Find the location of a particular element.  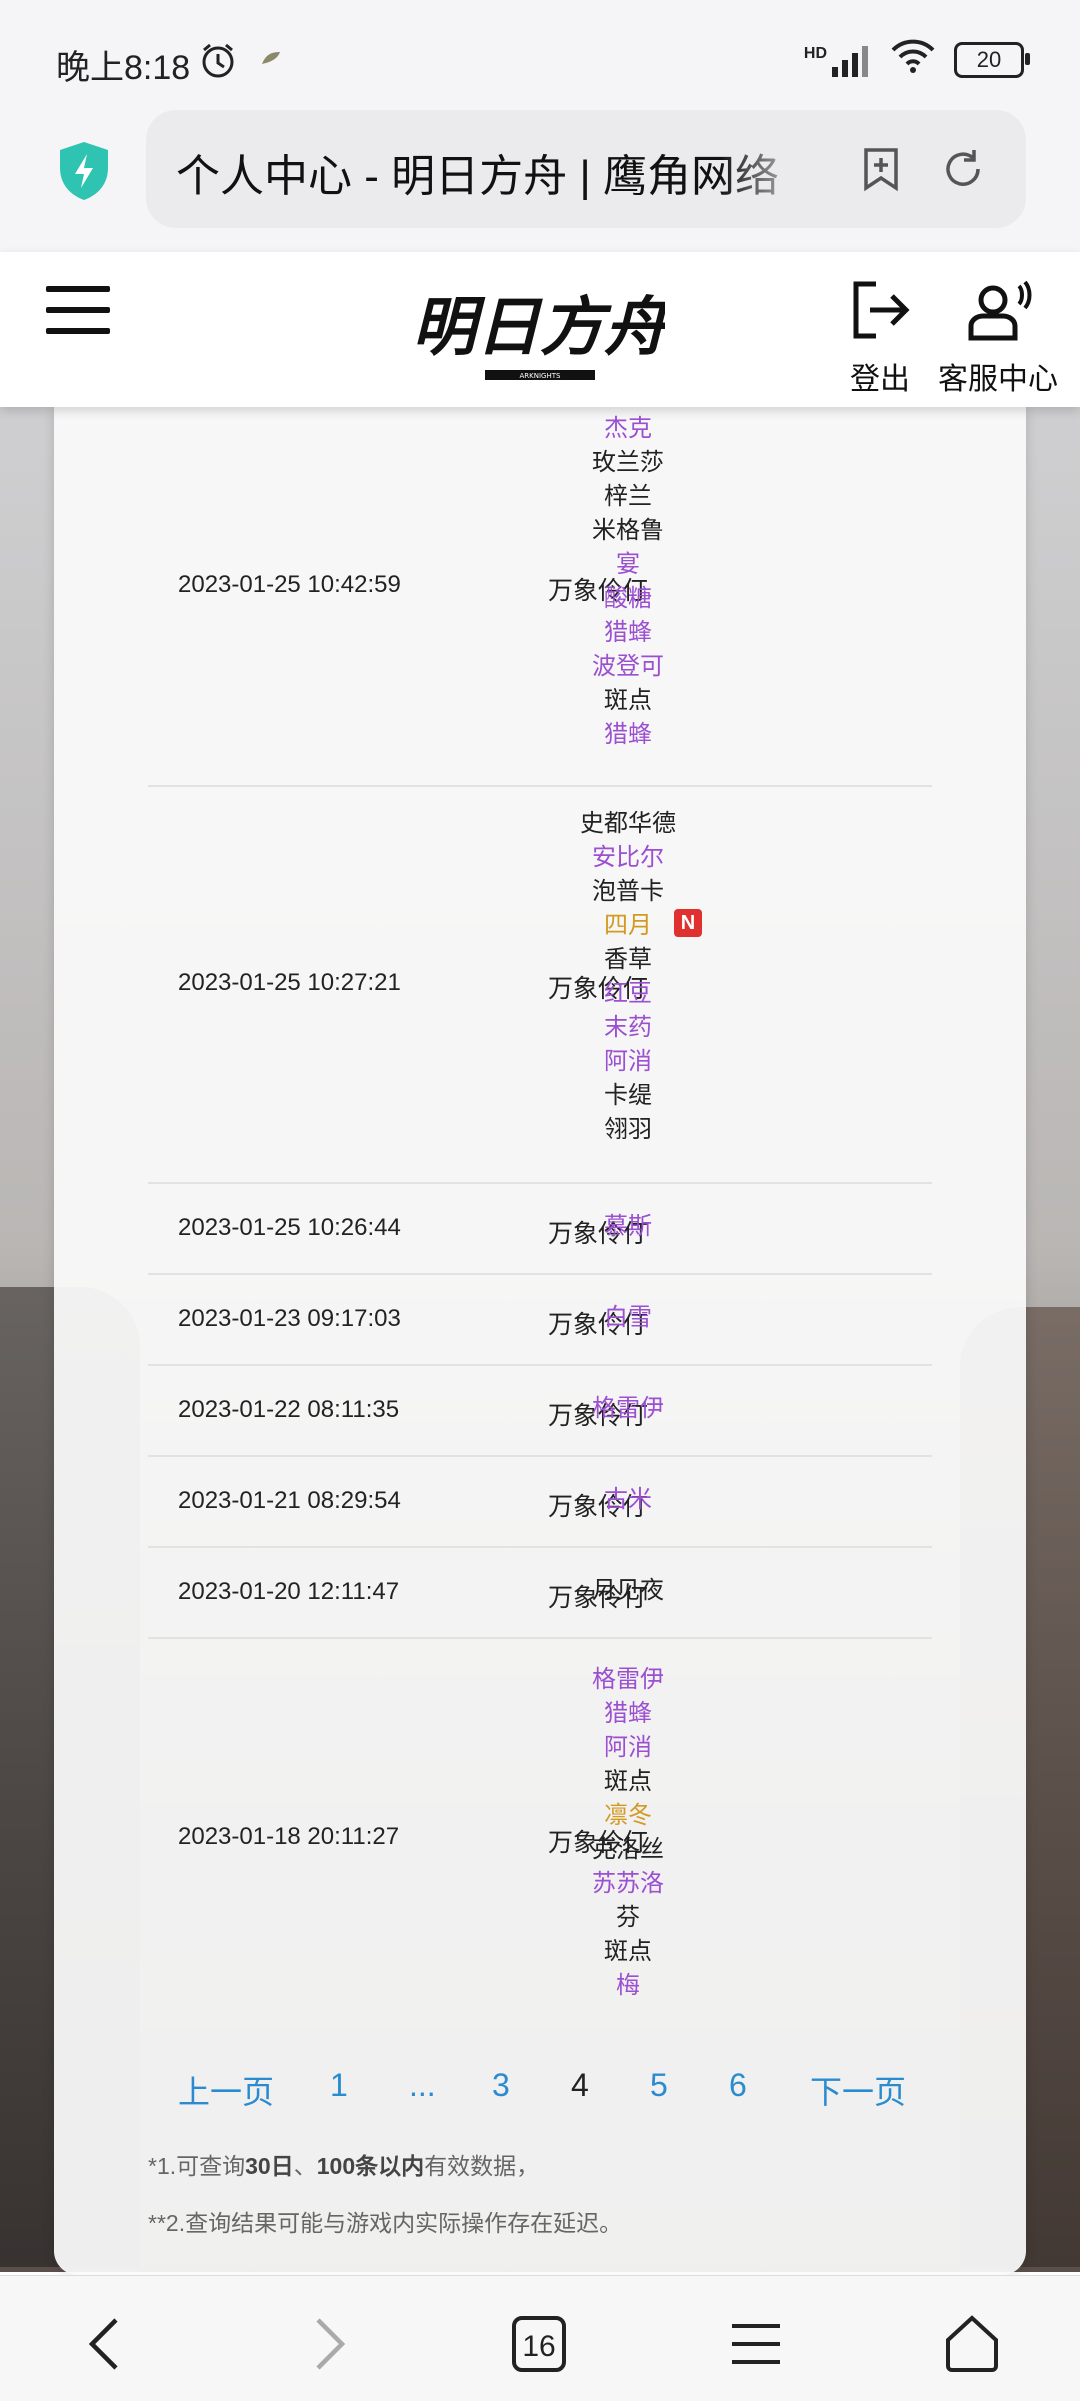

network-type: HD is located at coordinates (815, 53).